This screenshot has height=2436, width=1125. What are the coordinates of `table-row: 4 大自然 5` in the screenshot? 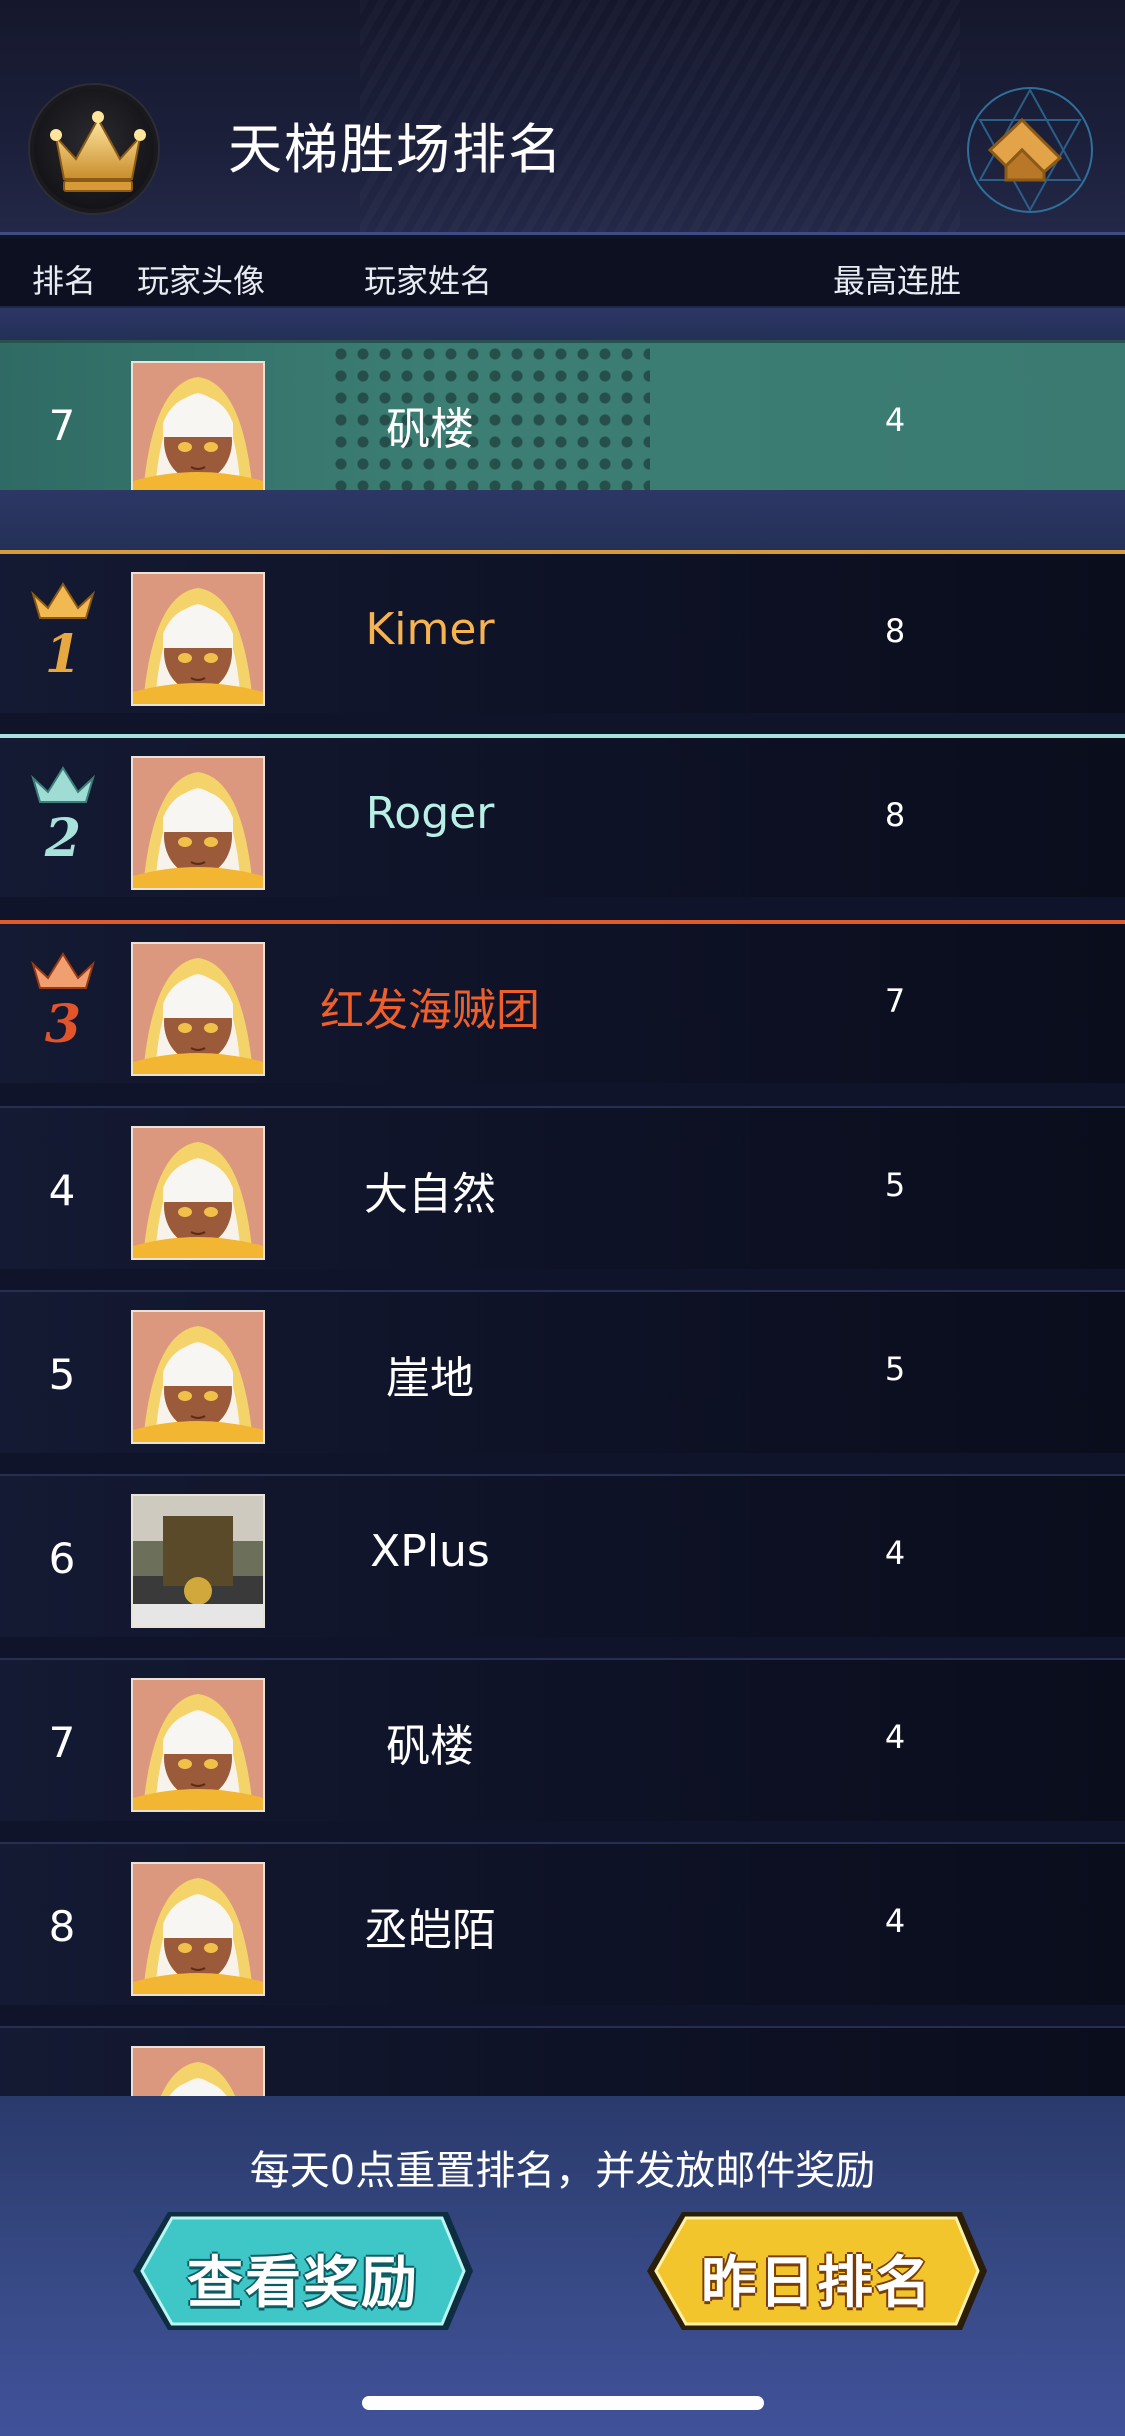 It's located at (562, 1187).